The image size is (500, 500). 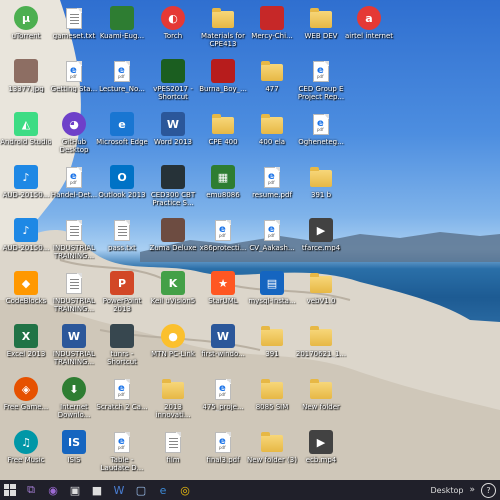 What do you see at coordinates (173, 248) in the screenshot?
I see `desktop-icon-label: Zuma Deluxe` at bounding box center [173, 248].